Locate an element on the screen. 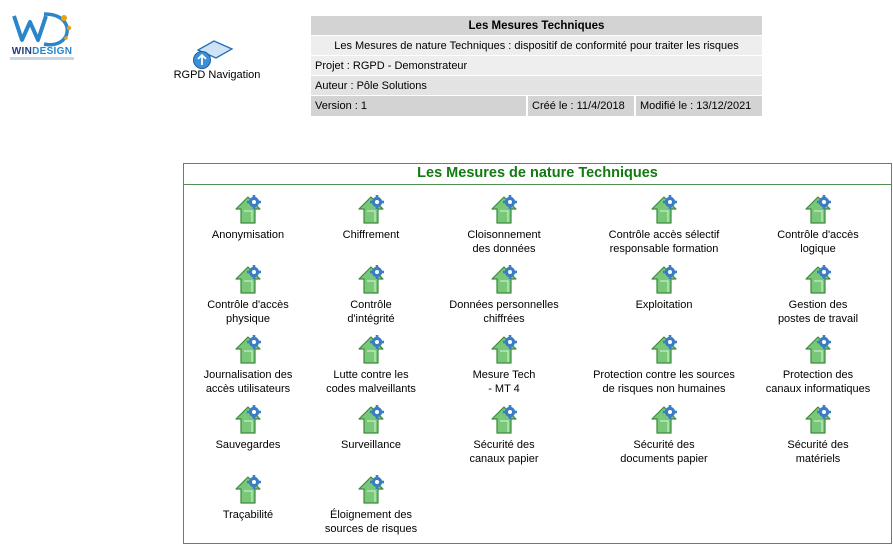  measure-label: Protection des canaux informatiques is located at coordinates (818, 382).